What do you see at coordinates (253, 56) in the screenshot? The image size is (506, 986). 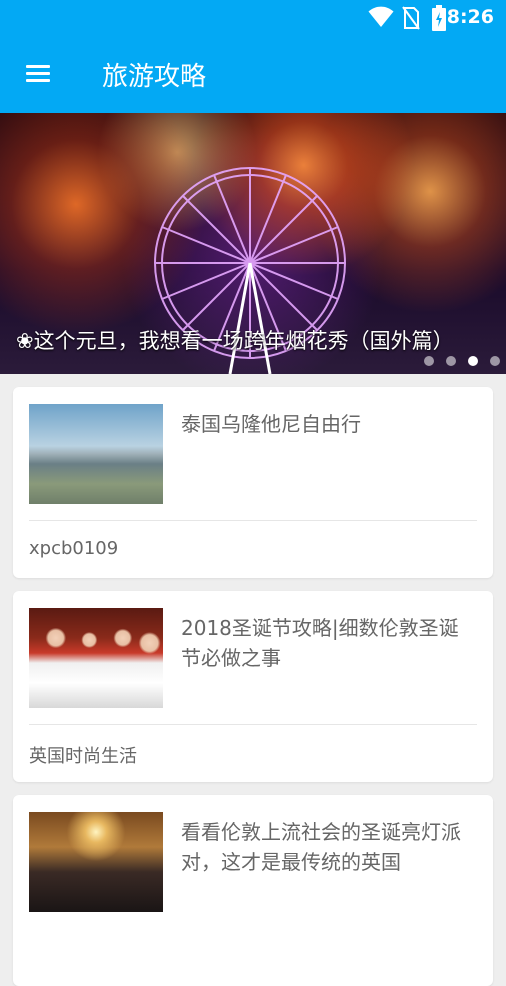 I see `app-header: 8:26 旅游攻略` at bounding box center [253, 56].